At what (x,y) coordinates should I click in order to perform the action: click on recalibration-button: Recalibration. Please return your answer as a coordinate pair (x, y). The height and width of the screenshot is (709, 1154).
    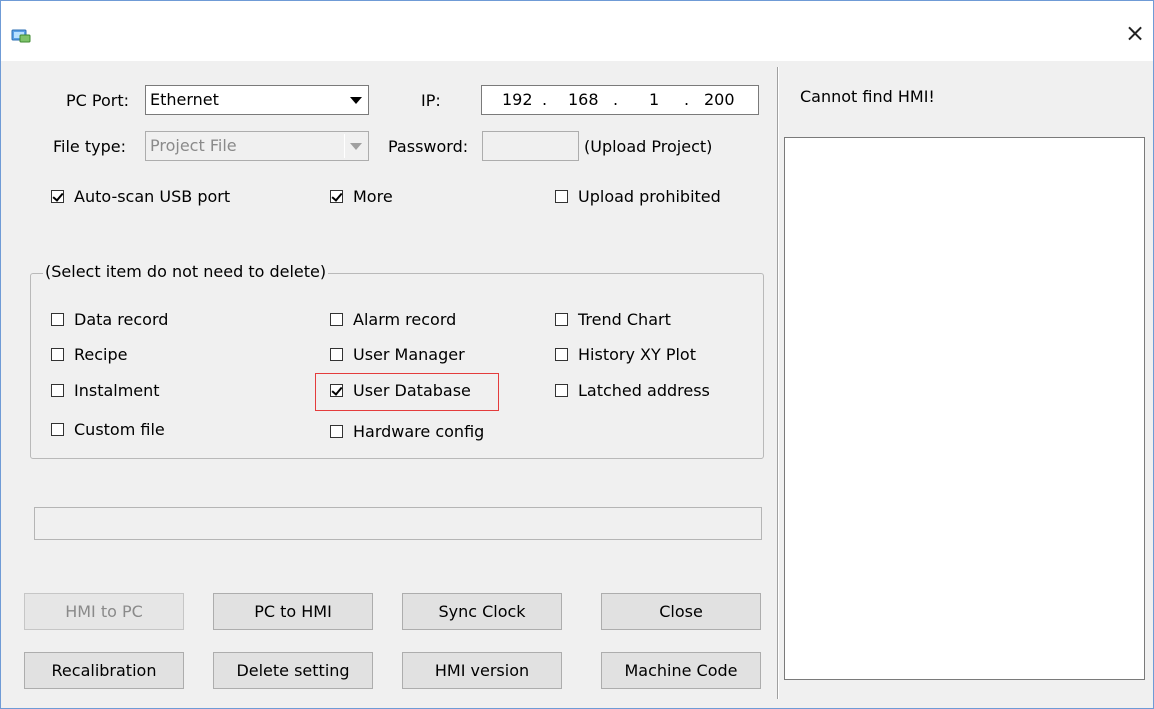
    Looking at the image, I should click on (104, 670).